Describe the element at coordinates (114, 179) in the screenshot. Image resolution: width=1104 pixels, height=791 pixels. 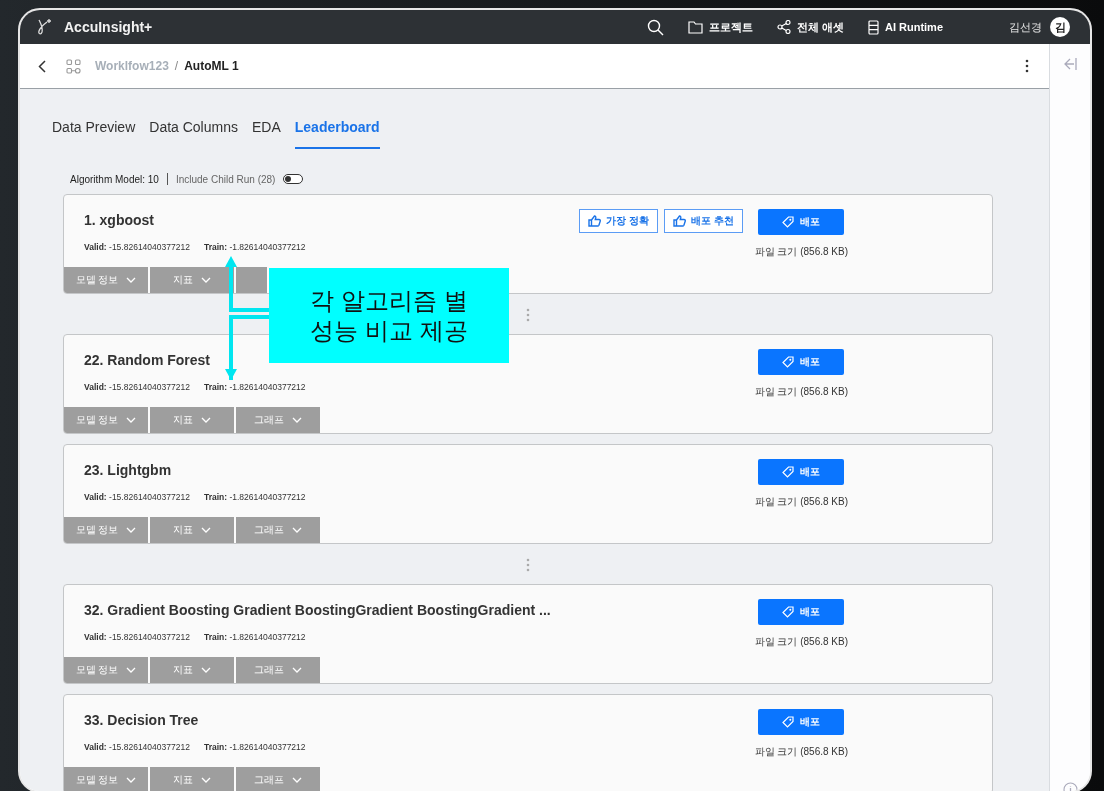
I see `algorithm-count: Algorithm Model: 10` at that location.